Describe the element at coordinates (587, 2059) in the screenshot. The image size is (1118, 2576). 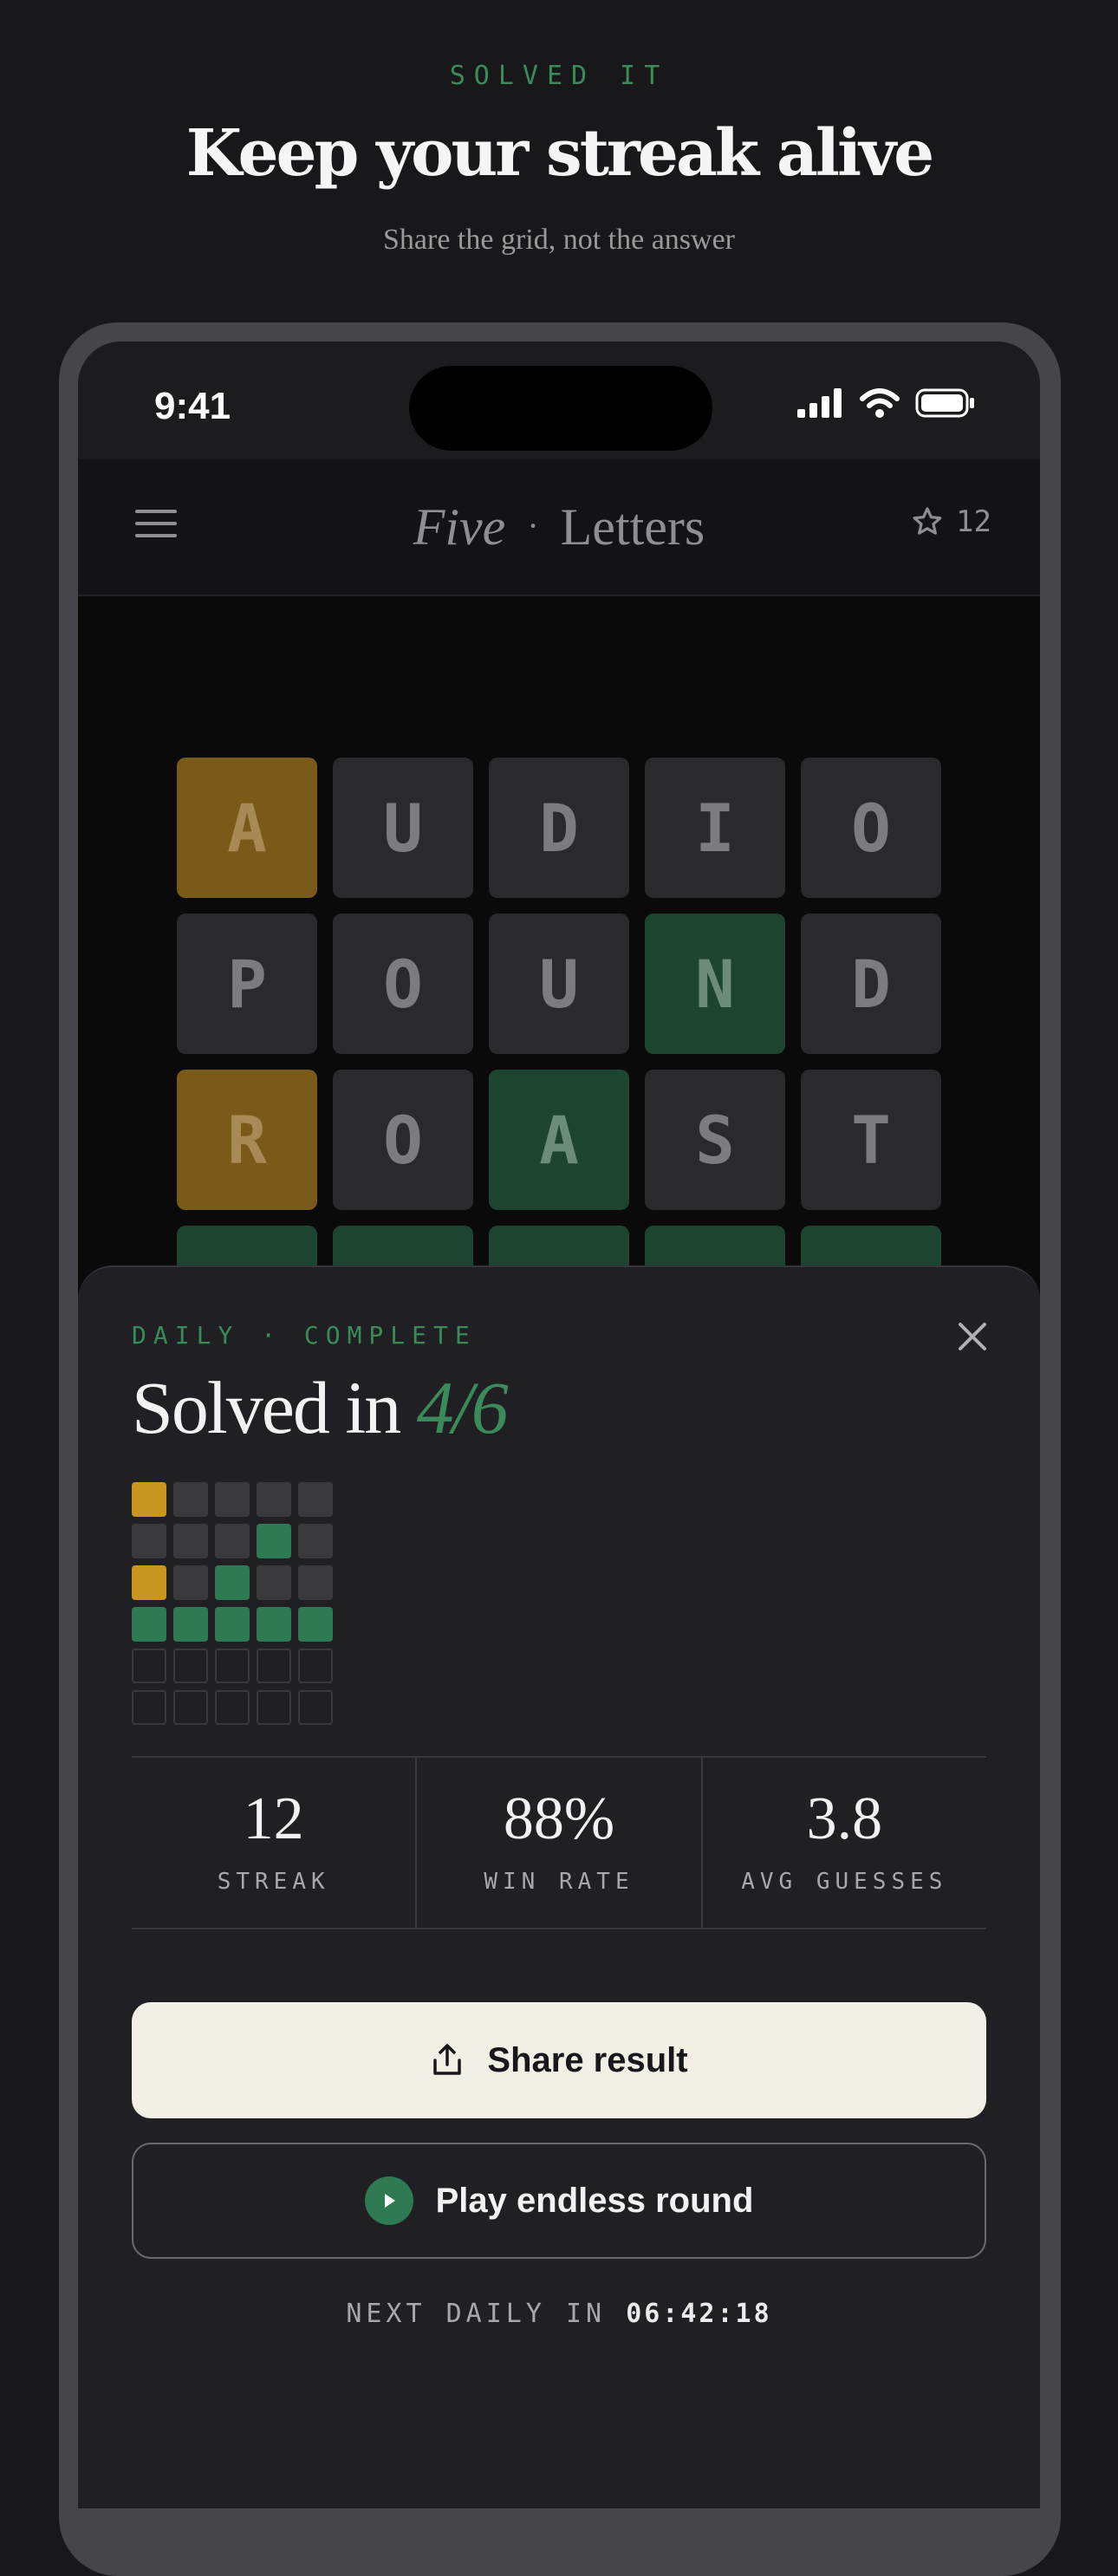
I see `share-result-label: Share result` at that location.